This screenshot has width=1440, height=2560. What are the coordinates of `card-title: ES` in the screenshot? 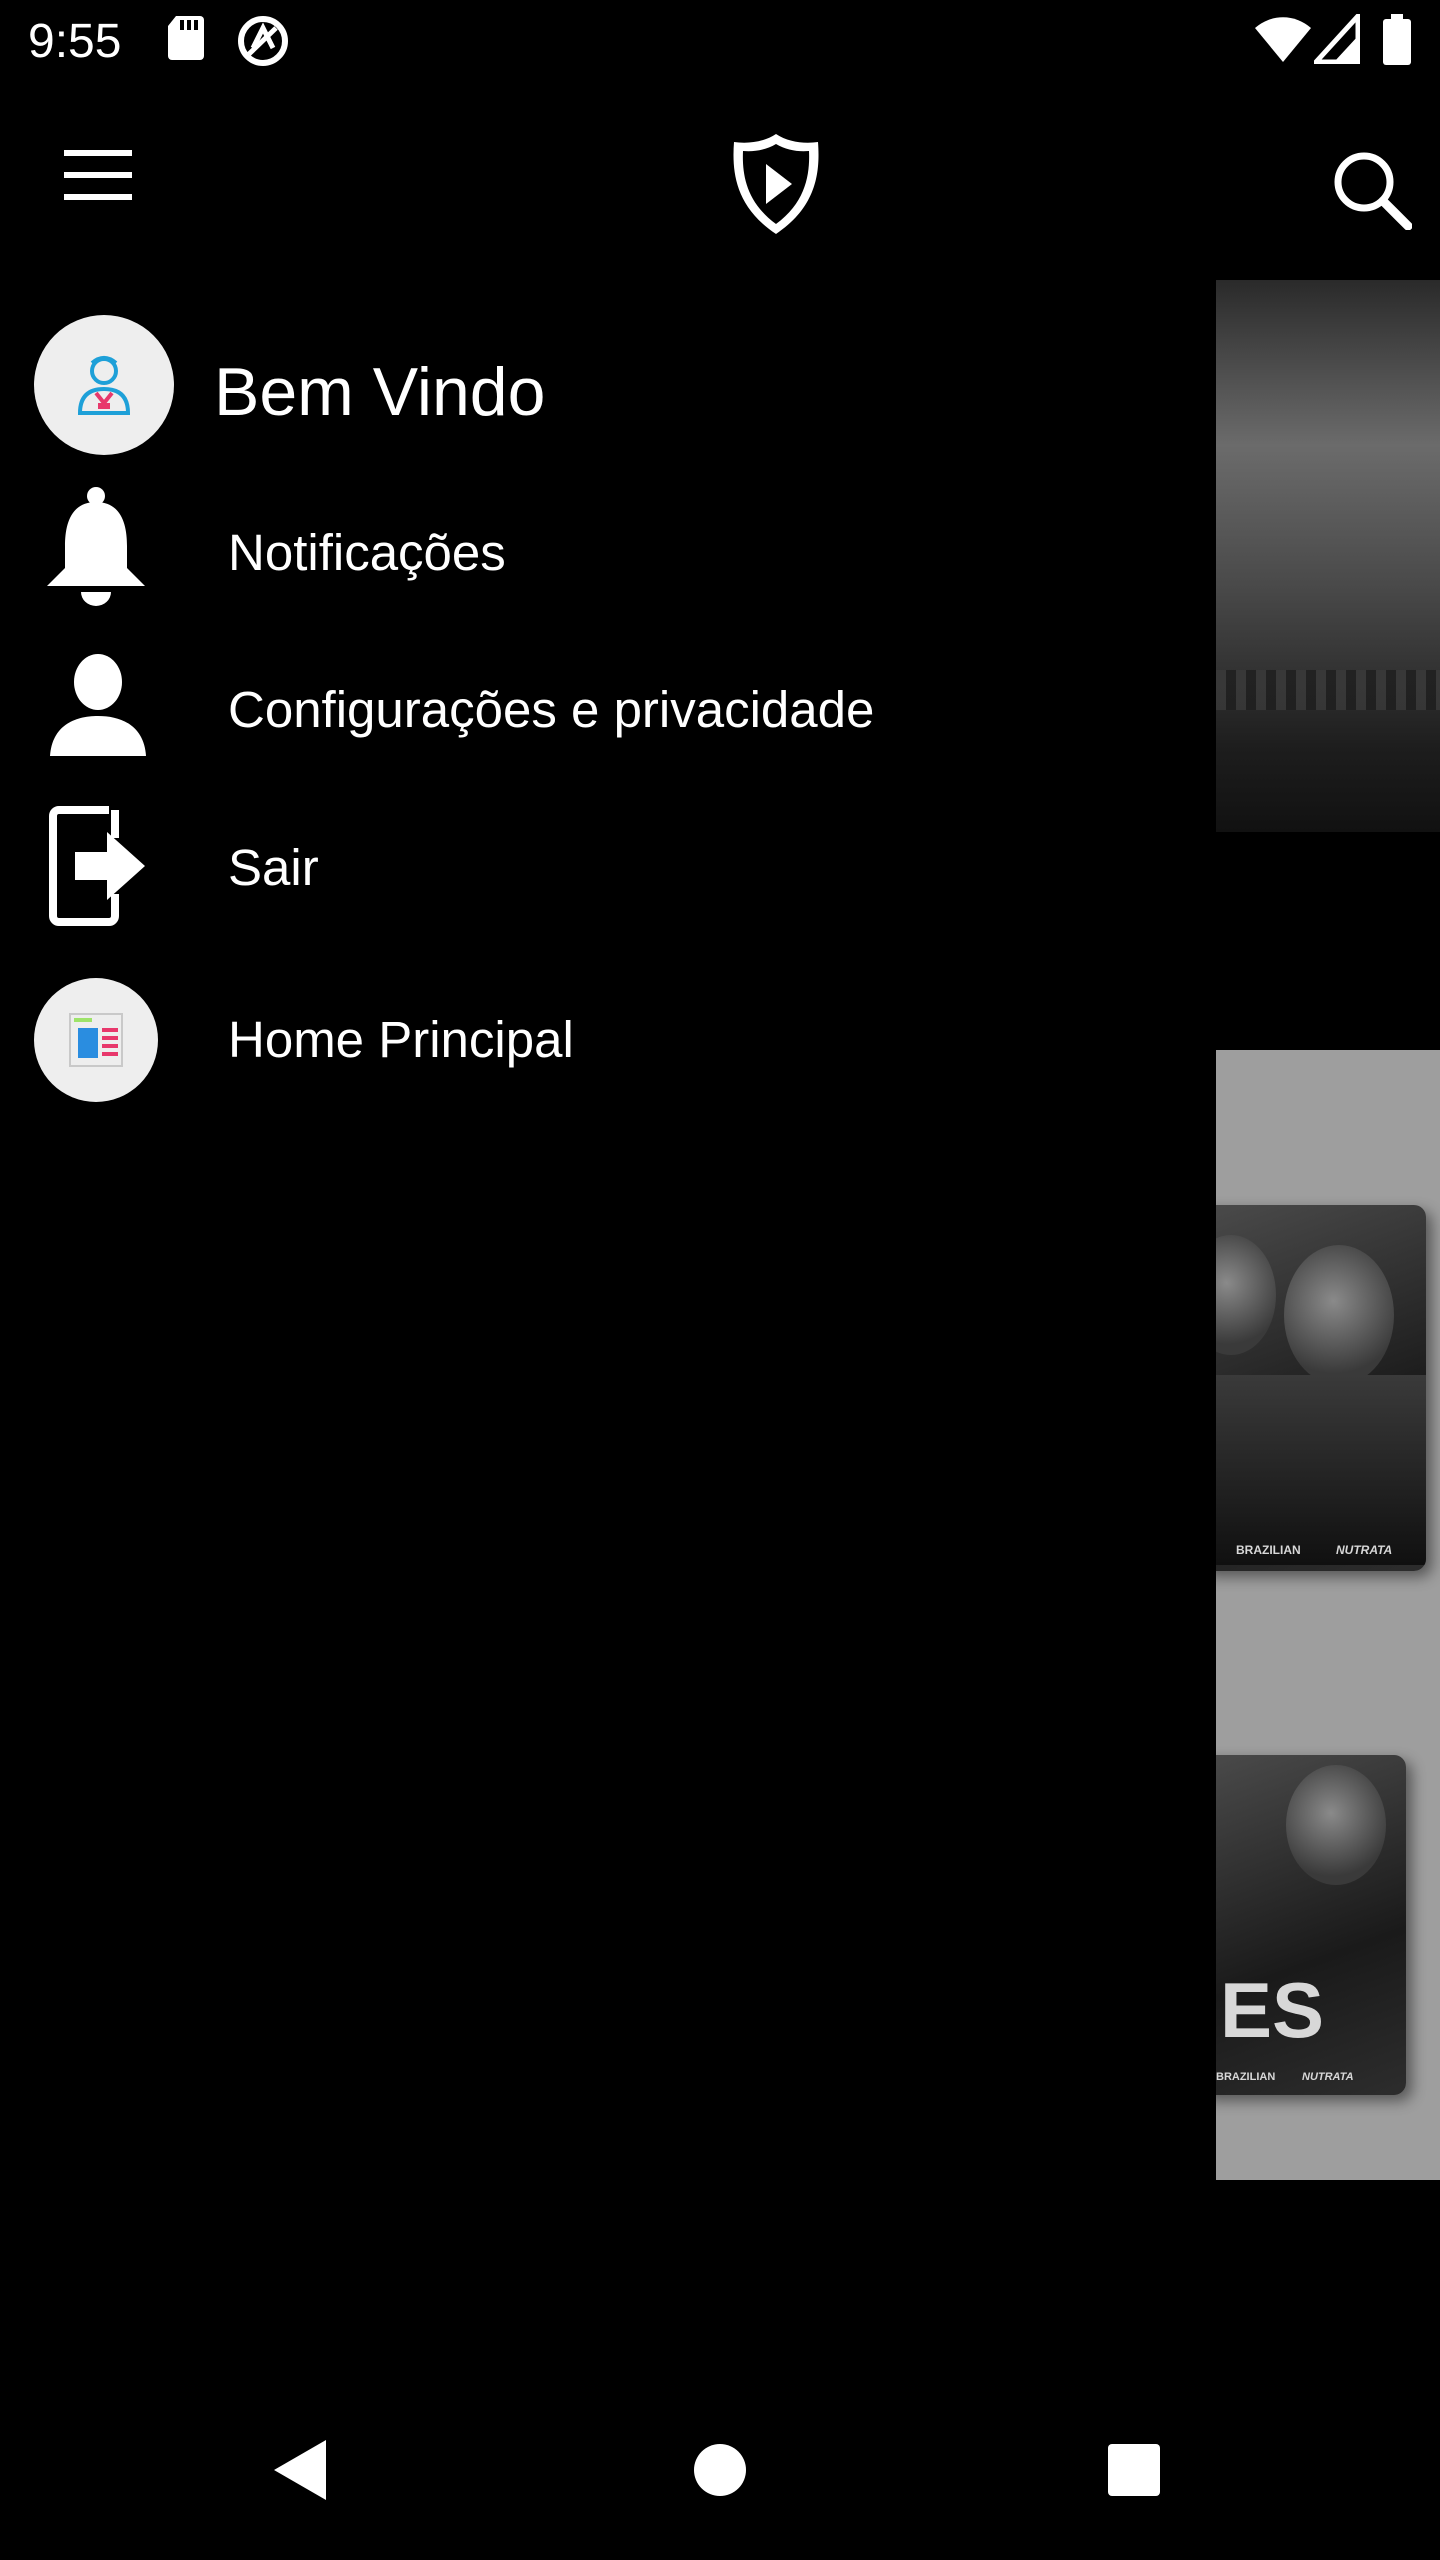 It's located at (1272, 2010).